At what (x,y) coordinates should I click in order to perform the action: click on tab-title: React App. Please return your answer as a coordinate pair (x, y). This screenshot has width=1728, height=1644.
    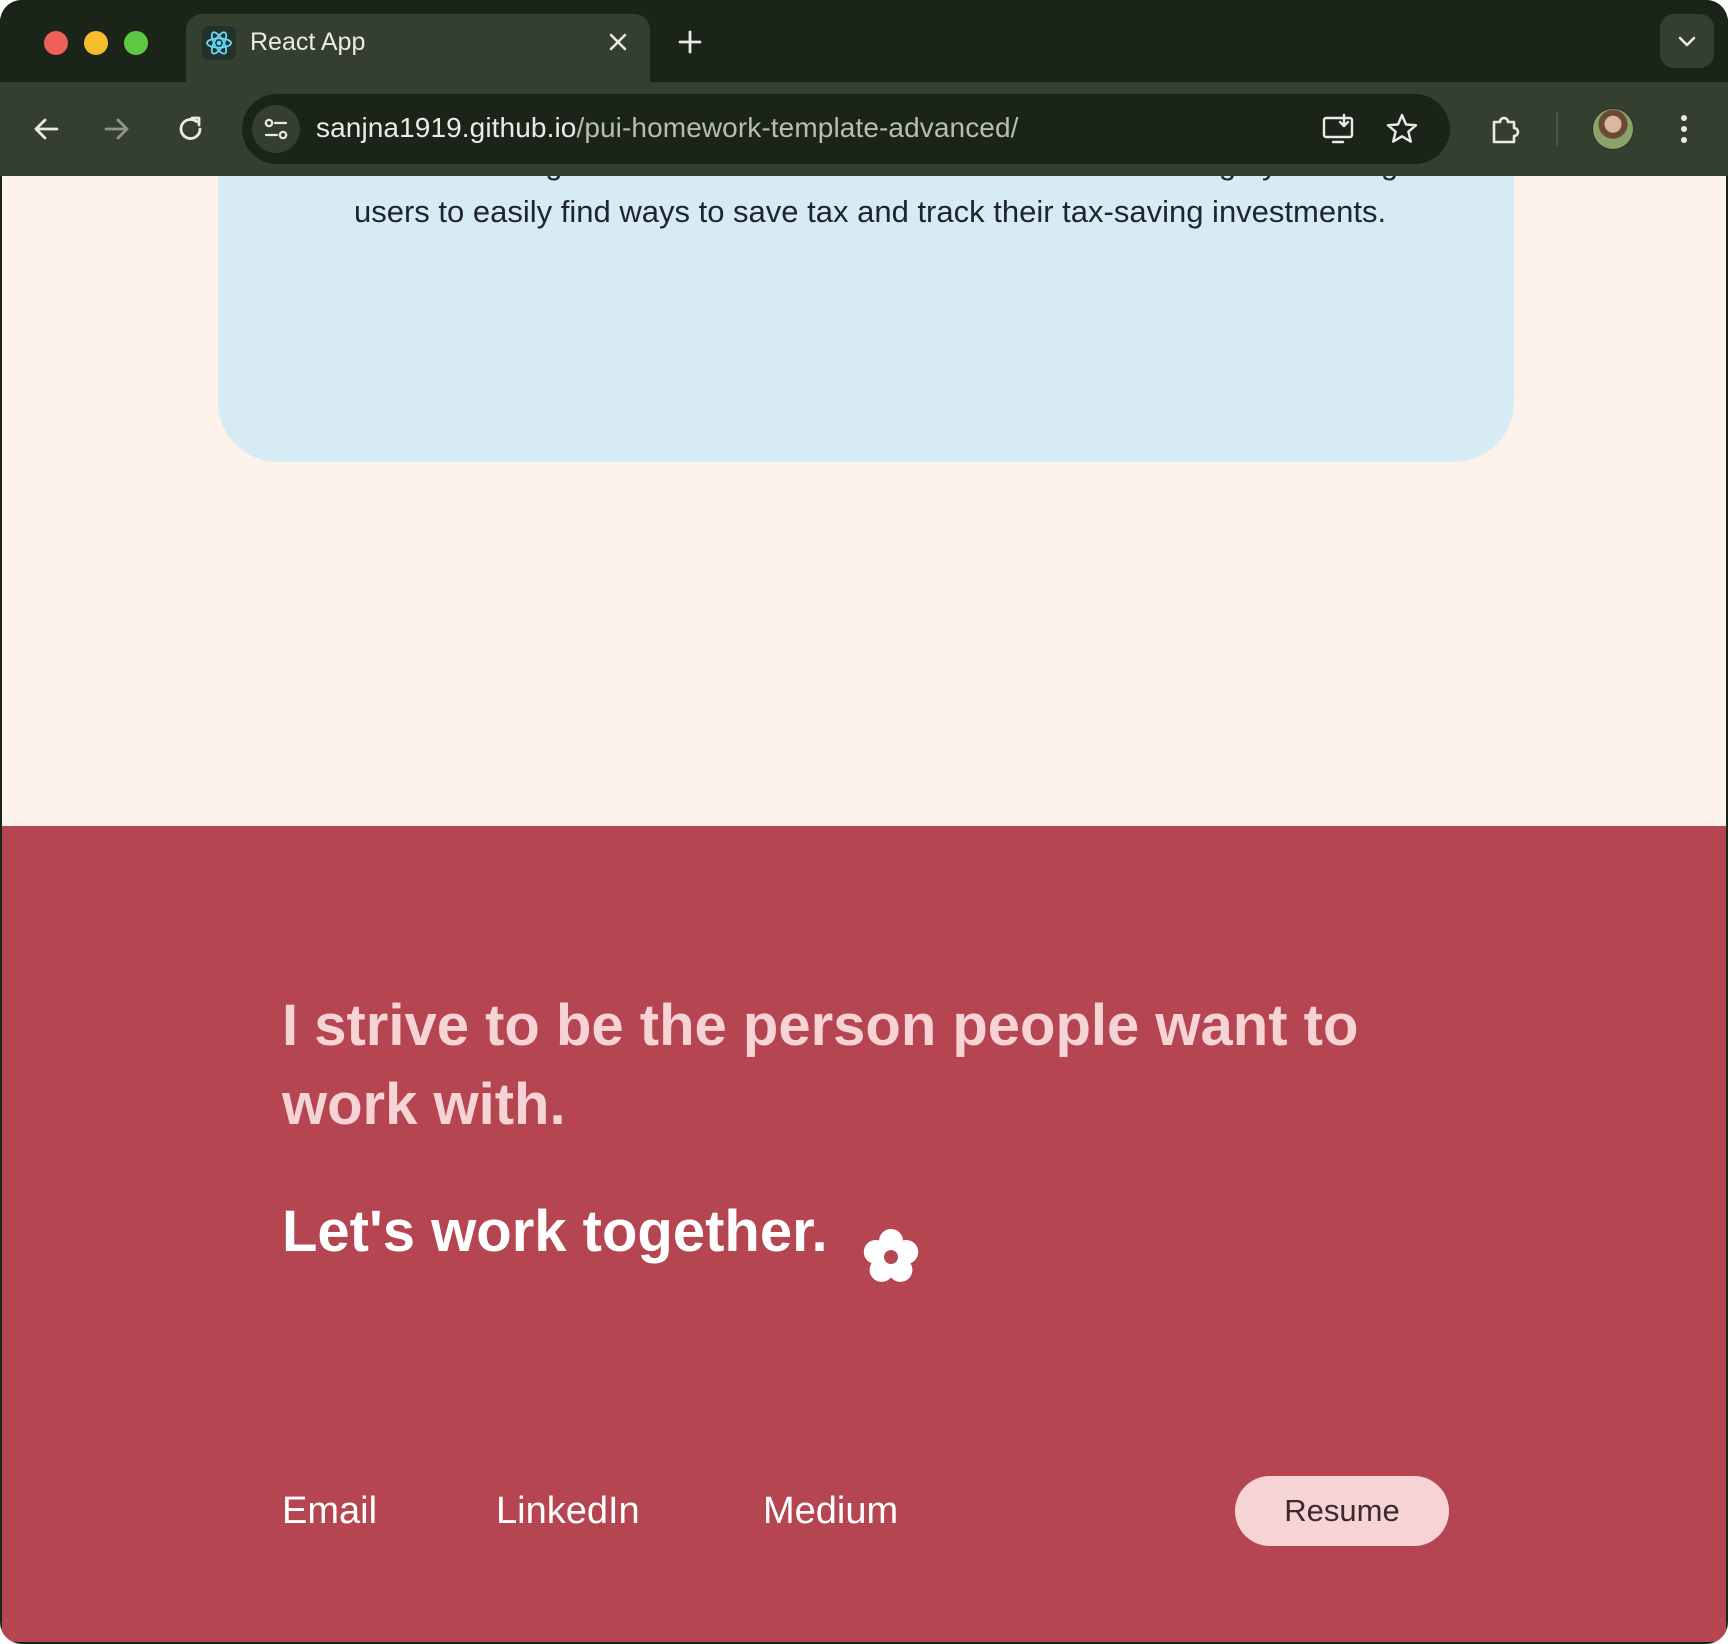
    Looking at the image, I should click on (308, 42).